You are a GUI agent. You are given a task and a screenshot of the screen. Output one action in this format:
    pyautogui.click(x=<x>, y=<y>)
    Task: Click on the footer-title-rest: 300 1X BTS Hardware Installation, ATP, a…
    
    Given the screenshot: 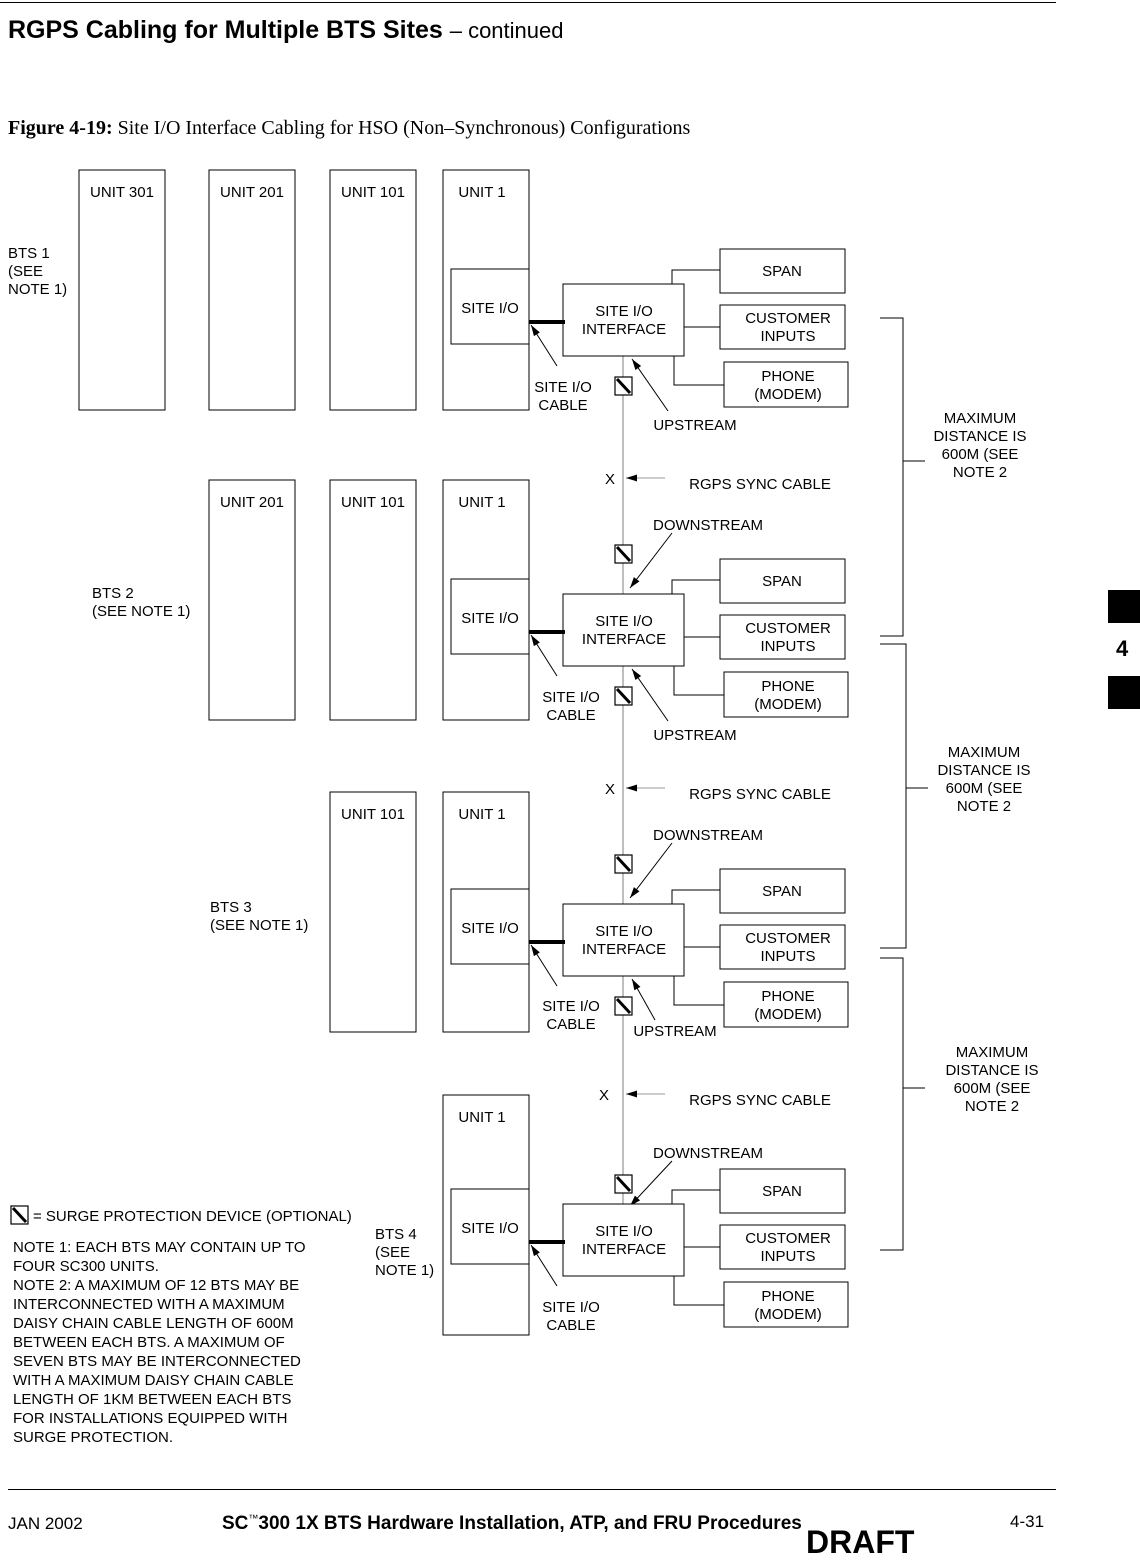 What is the action you would take?
    pyautogui.click(x=530, y=1523)
    